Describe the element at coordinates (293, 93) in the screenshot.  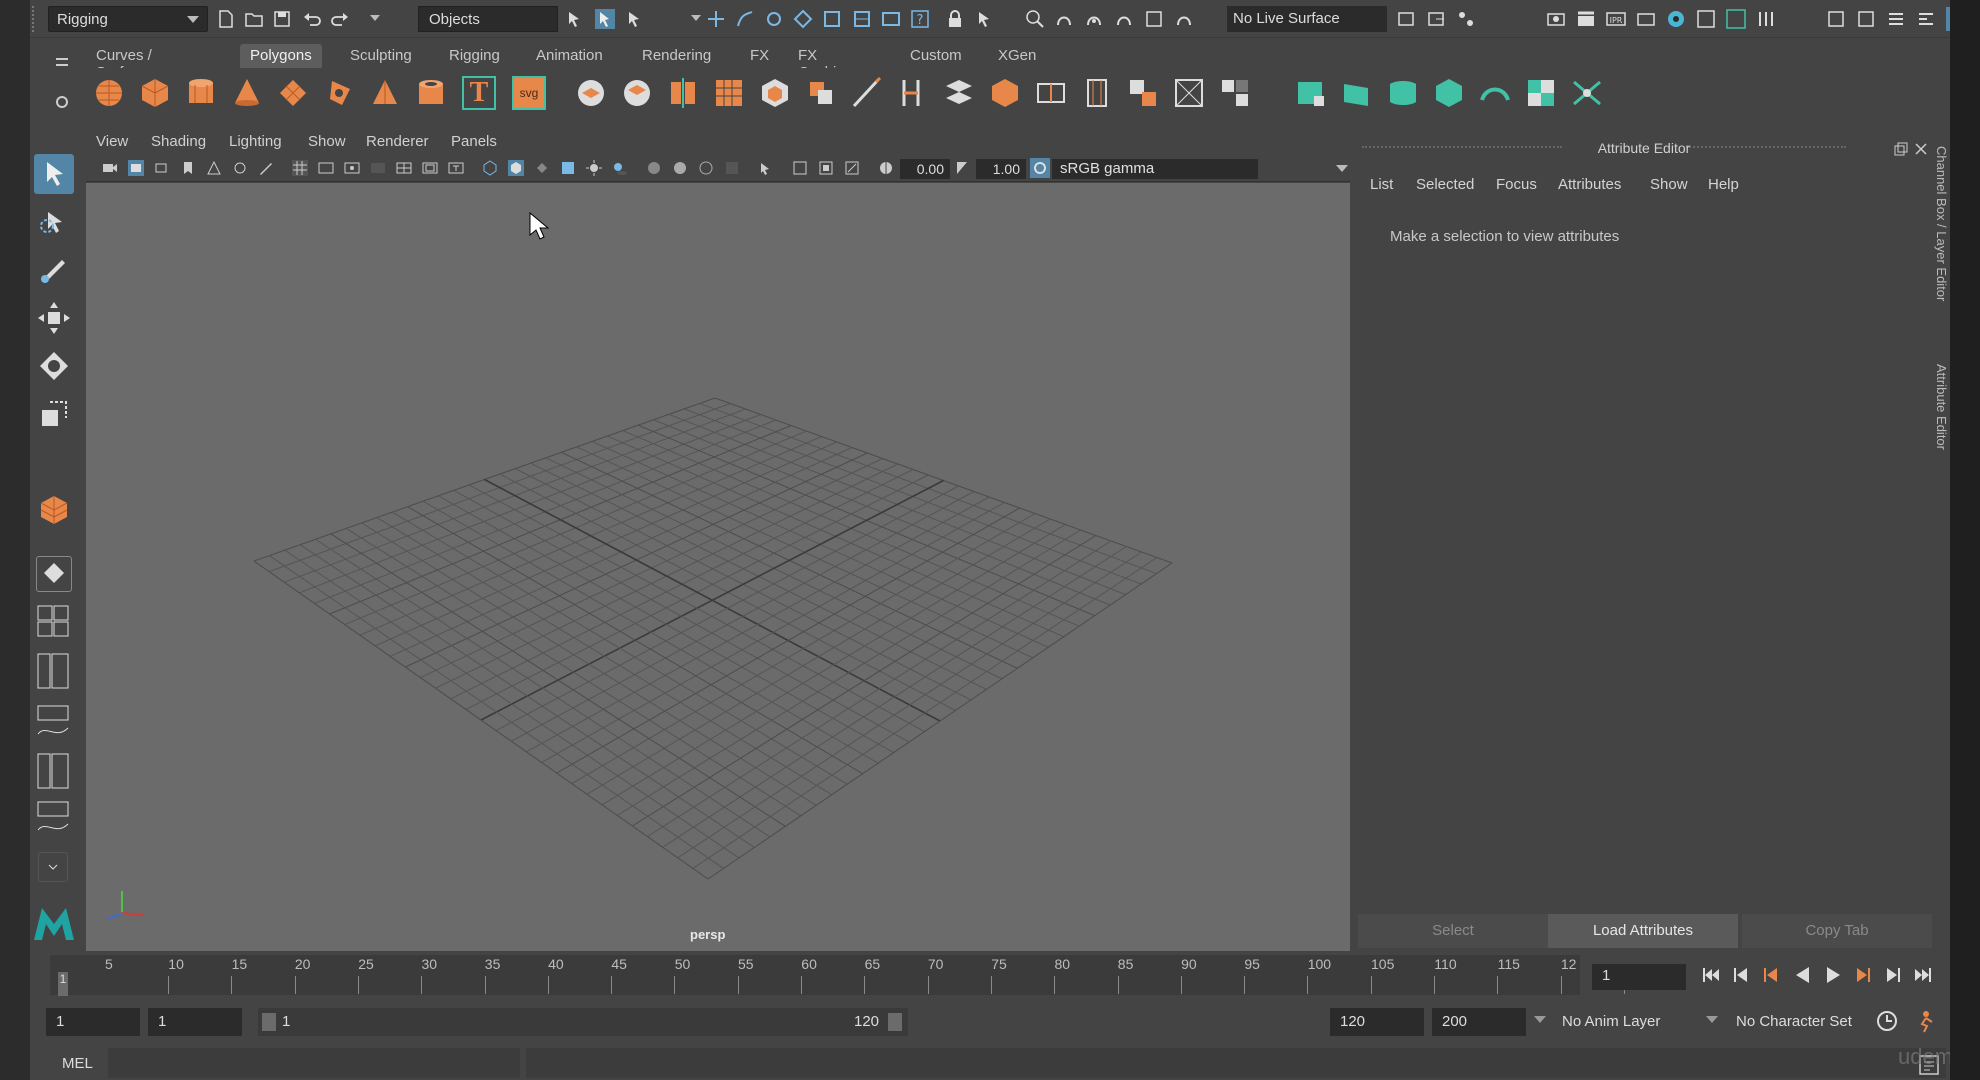
I see `poly-plane-icon` at that location.